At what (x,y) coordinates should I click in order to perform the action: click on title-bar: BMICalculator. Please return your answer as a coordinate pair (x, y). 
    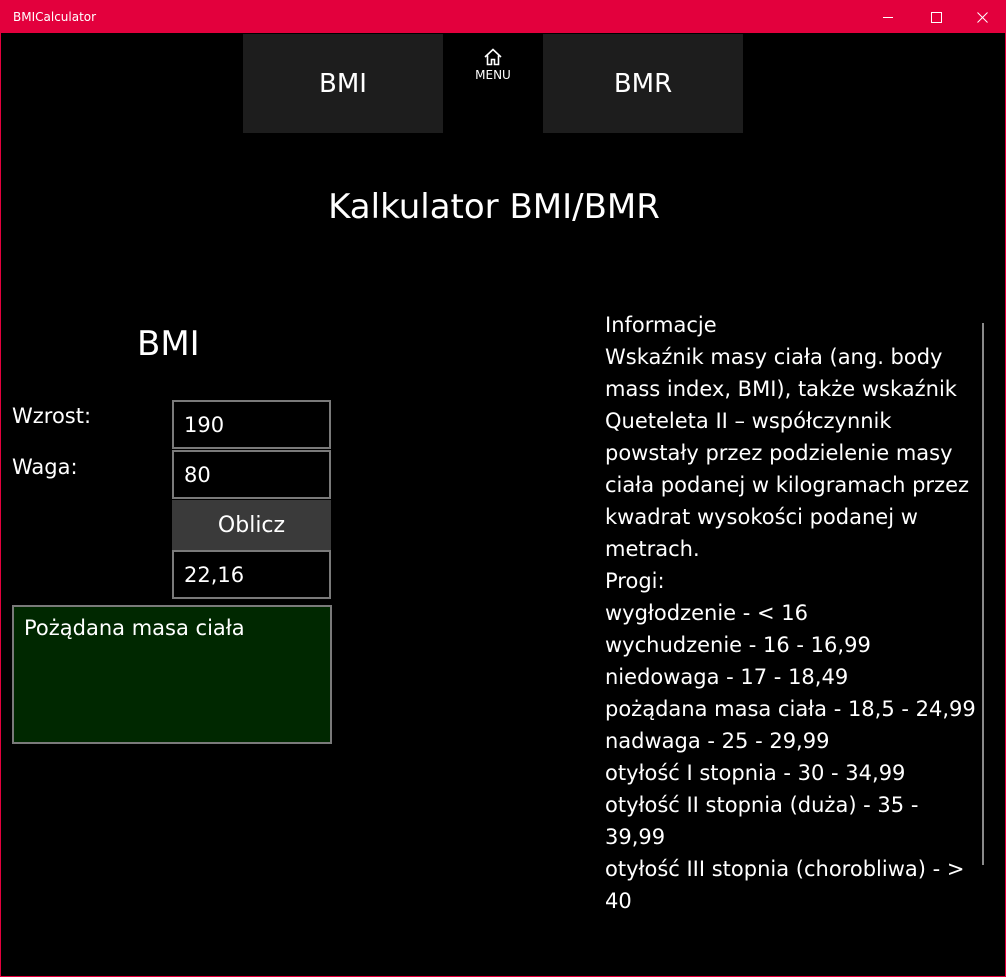
    Looking at the image, I should click on (503, 17).